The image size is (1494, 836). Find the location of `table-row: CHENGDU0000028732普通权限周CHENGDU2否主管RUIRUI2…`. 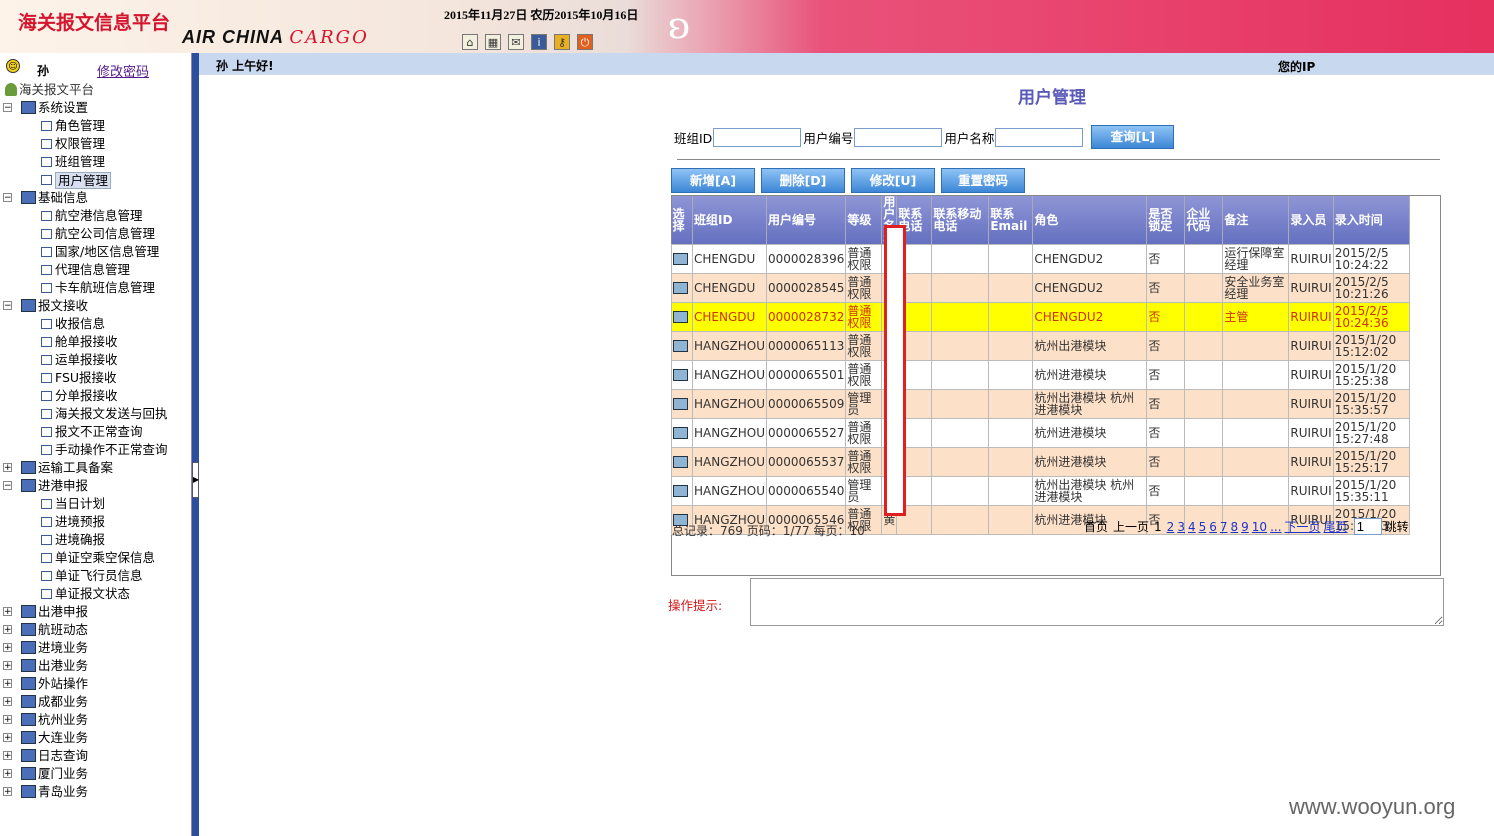

table-row: CHENGDU0000028732普通权限周CHENGDU2否主管RUIRUI2… is located at coordinates (1040, 317).